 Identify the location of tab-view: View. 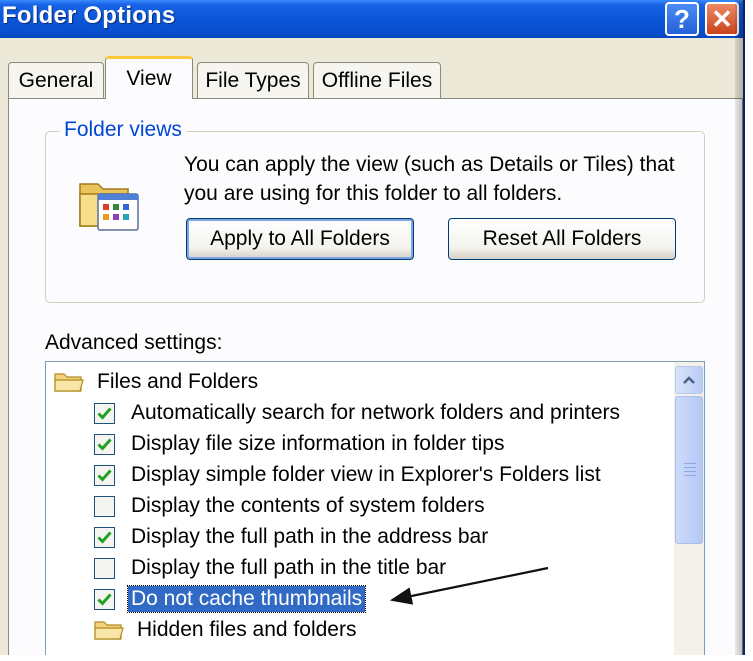
(149, 77).